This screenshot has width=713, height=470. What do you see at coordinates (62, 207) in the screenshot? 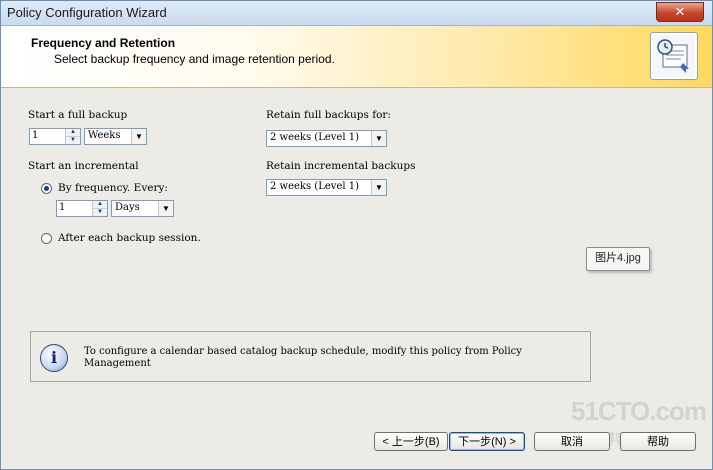
I see `incremental-count-value: 1` at bounding box center [62, 207].